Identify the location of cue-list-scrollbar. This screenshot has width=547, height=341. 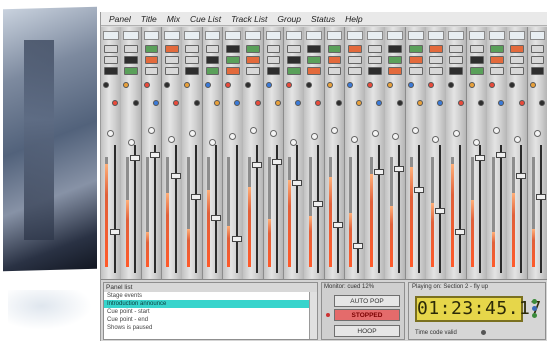
(313, 315).